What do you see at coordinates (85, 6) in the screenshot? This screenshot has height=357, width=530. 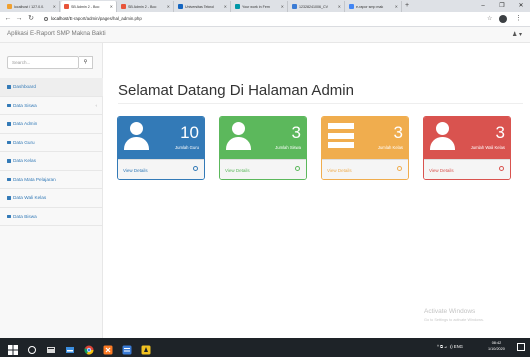 I see `tab-title: SB Admin 2 - Boo` at bounding box center [85, 6].